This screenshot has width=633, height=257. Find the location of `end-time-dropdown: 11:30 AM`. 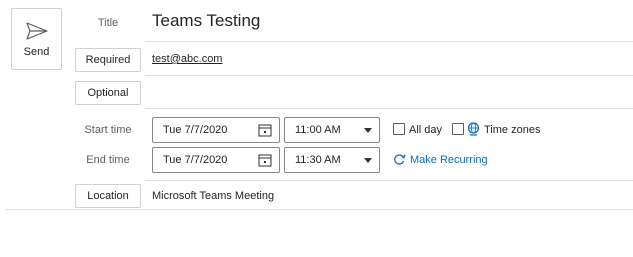

end-time-dropdown: 11:30 AM is located at coordinates (332, 160).